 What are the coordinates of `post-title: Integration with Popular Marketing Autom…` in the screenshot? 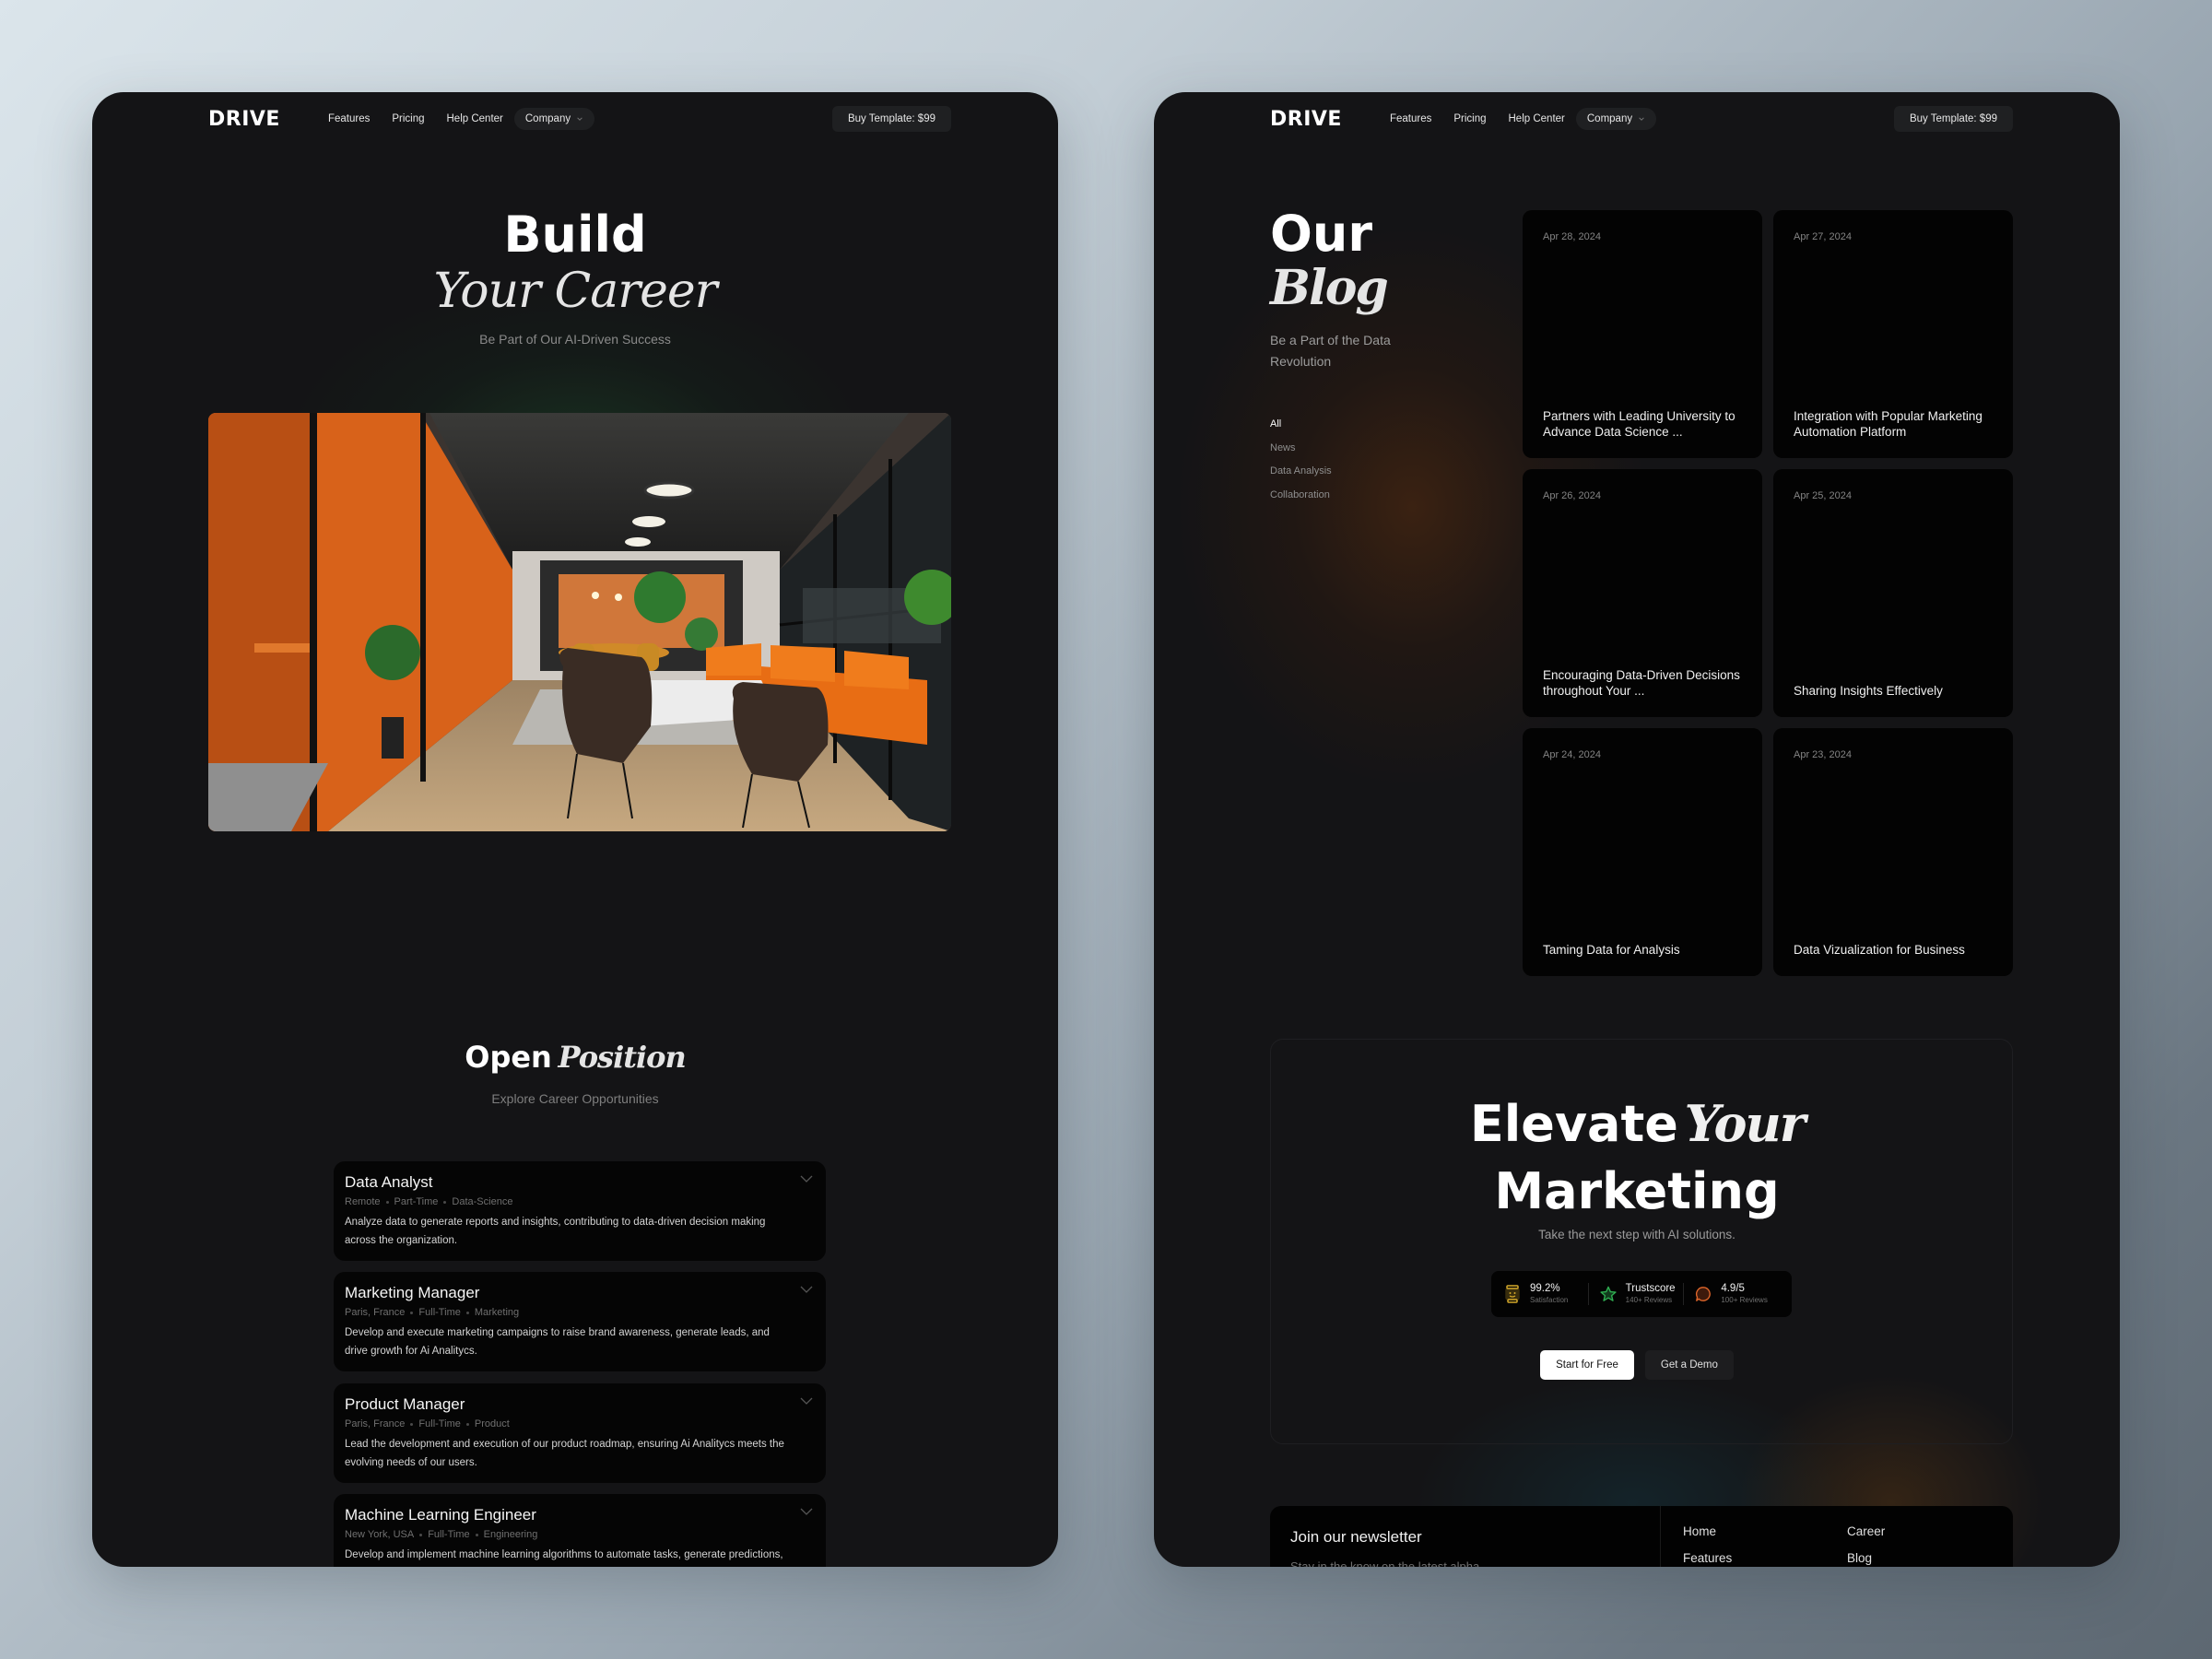 It's located at (1888, 424).